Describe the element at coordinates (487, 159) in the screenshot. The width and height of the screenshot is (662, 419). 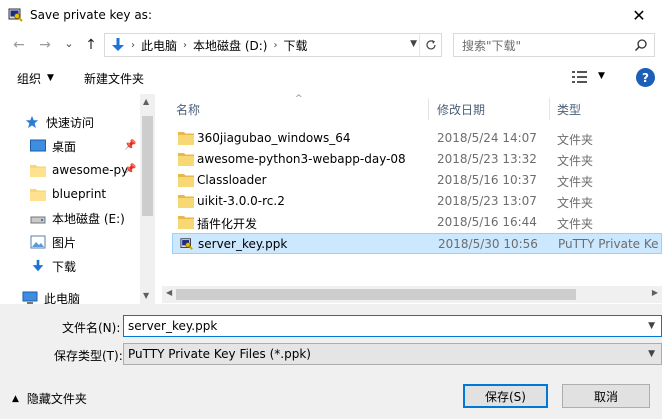
I see `file-date: 2018/5/23 13:32` at that location.